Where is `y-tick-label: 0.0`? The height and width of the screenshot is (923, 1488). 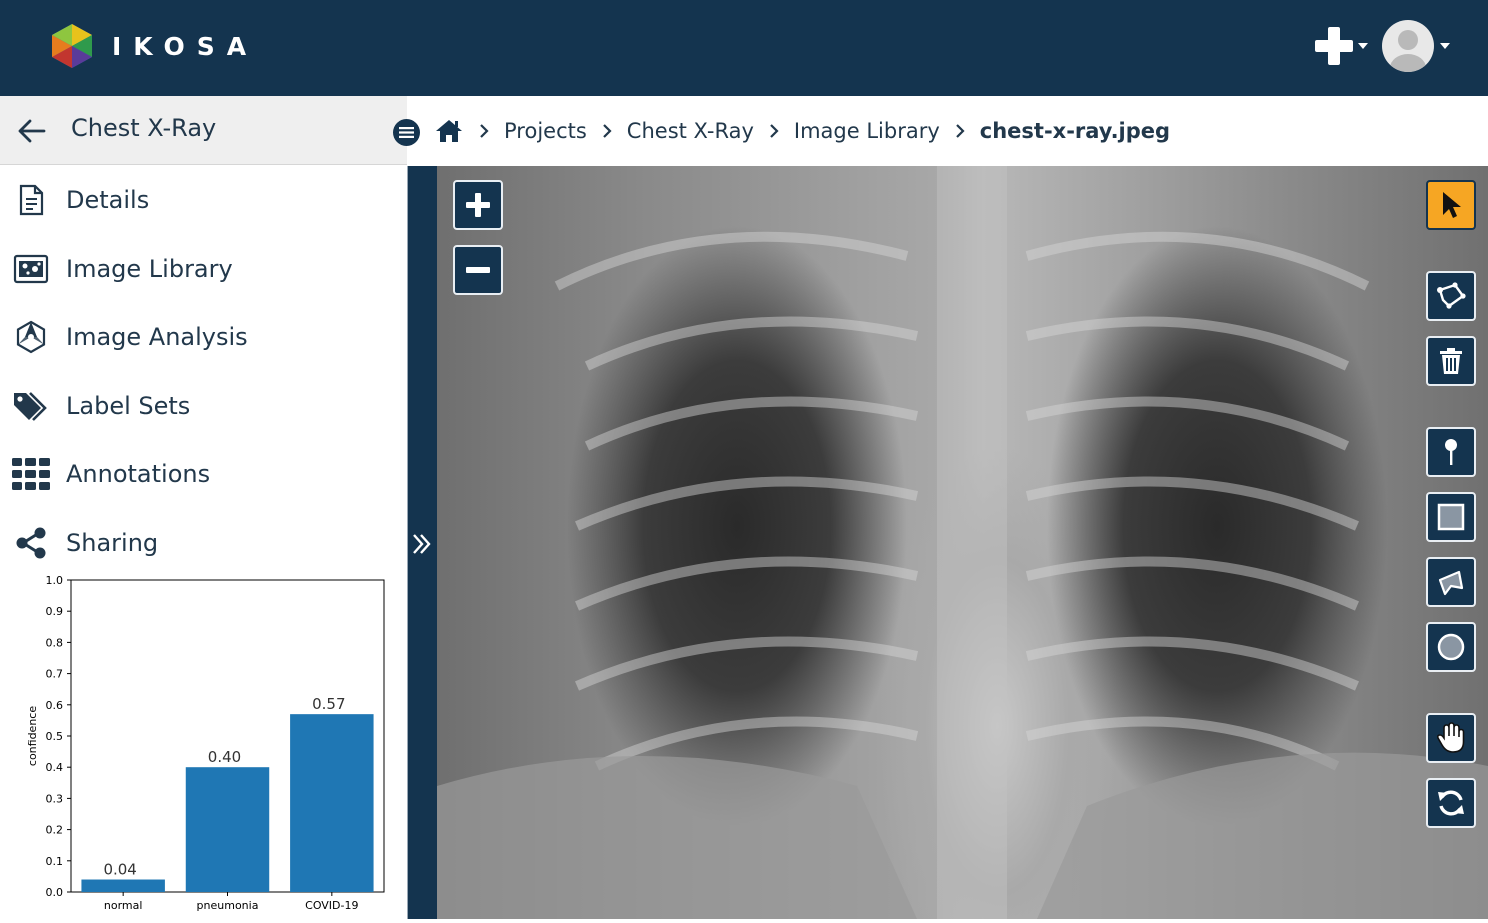 y-tick-label: 0.0 is located at coordinates (55, 892).